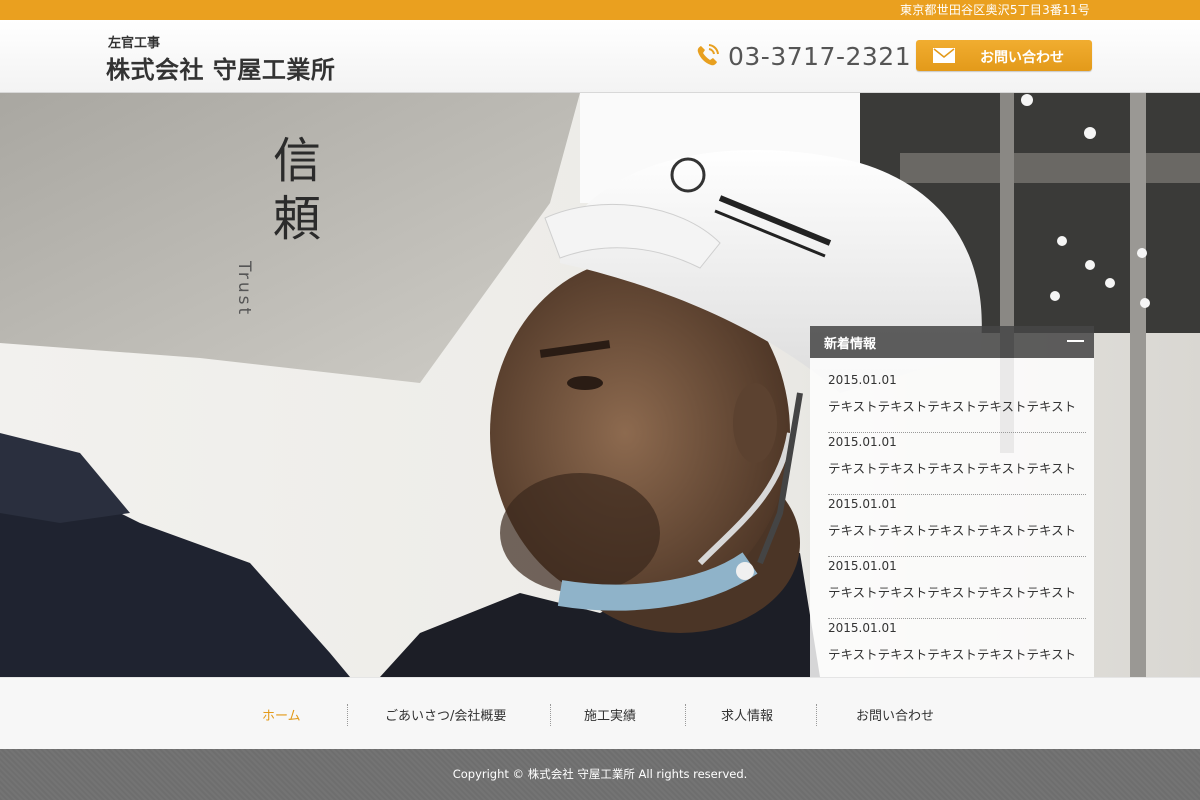  I want to click on hero-headline-kanji: 信頼, so click(292, 193).